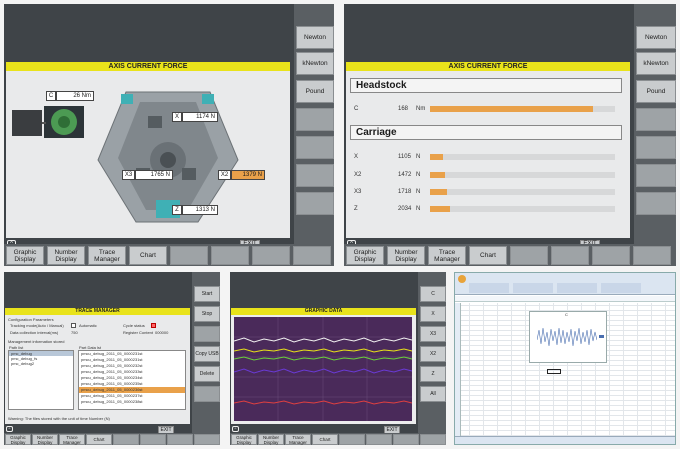 The width and height of the screenshot is (680, 449). What do you see at coordinates (207, 374) in the screenshot?
I see `delete-button: Delete` at bounding box center [207, 374].